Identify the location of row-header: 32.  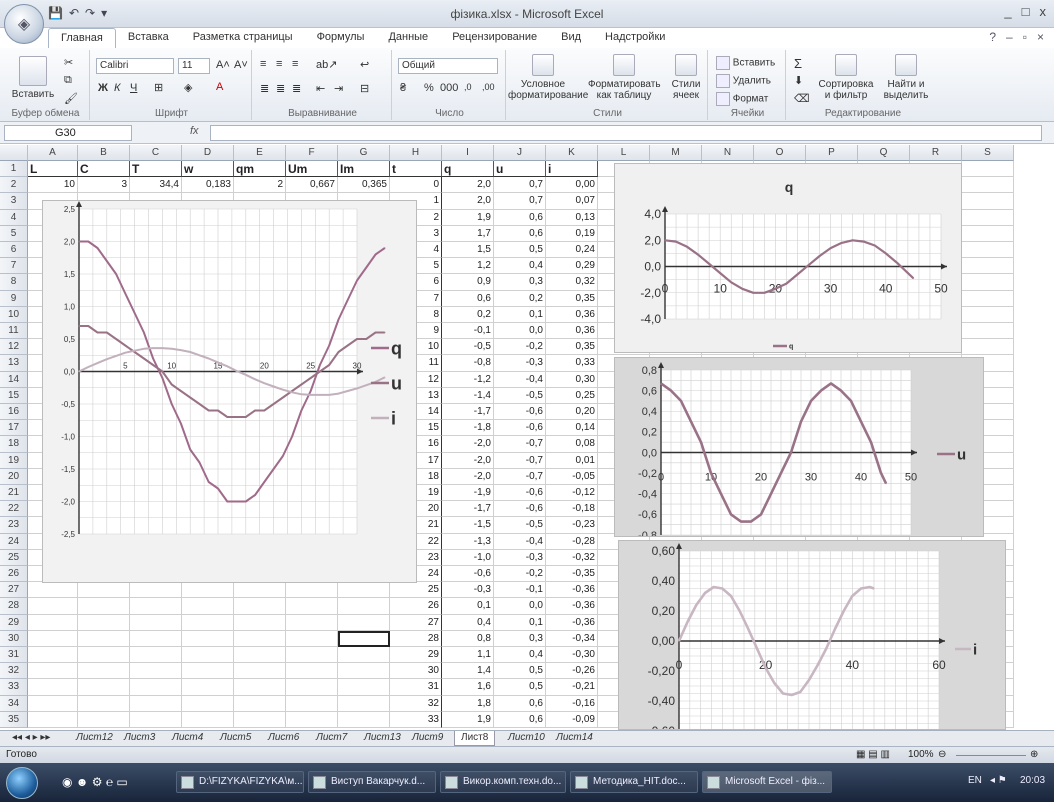
(14, 671).